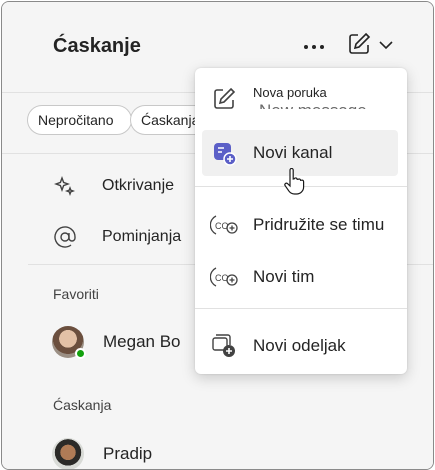 The height and width of the screenshot is (470, 435). I want to click on menu-item-label: Nova poruka, so click(290, 92).